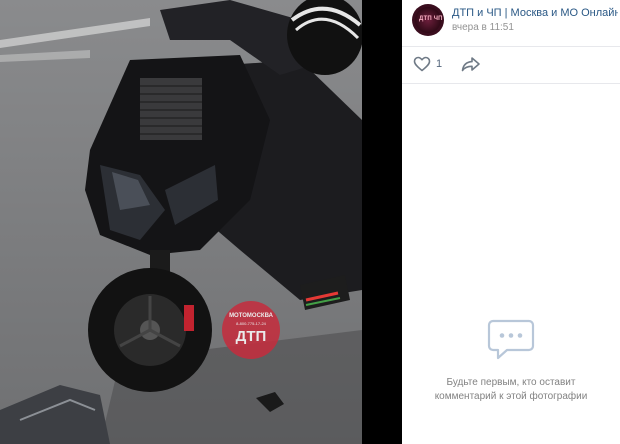 The image size is (620, 444). What do you see at coordinates (511, 396) in the screenshot?
I see `empty-comments-line-2: комментарий к этой фотографии` at bounding box center [511, 396].